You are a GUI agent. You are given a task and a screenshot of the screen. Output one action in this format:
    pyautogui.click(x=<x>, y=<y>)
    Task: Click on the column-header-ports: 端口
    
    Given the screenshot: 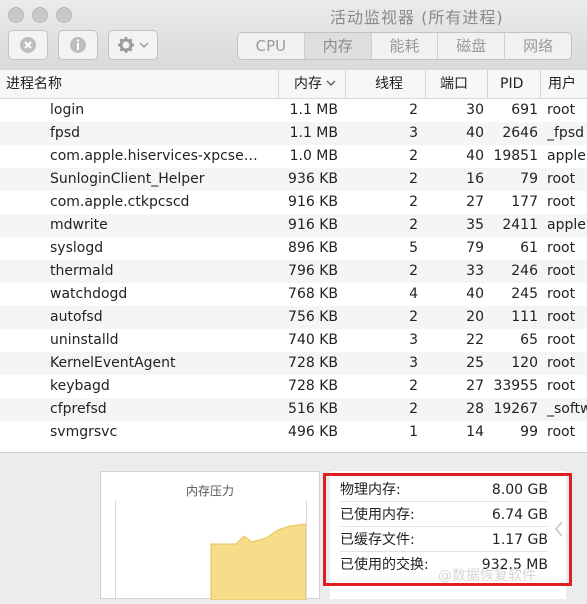 What is the action you would take?
    pyautogui.click(x=454, y=84)
    